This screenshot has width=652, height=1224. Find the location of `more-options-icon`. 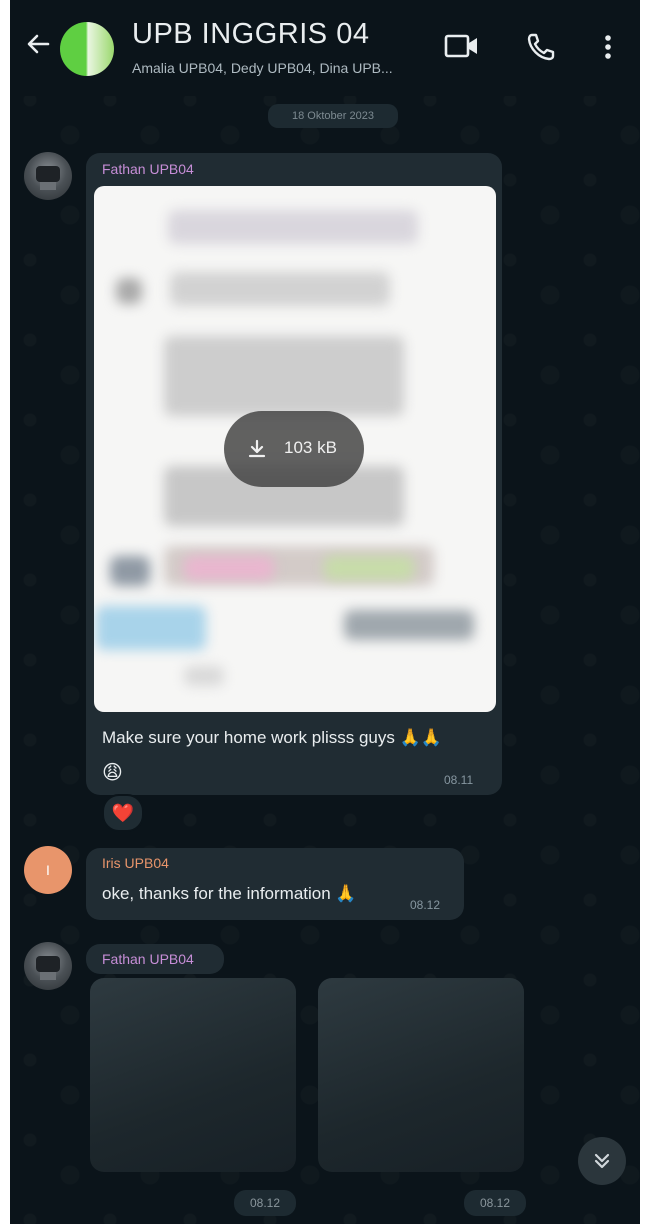

more-options-icon is located at coordinates (608, 47).